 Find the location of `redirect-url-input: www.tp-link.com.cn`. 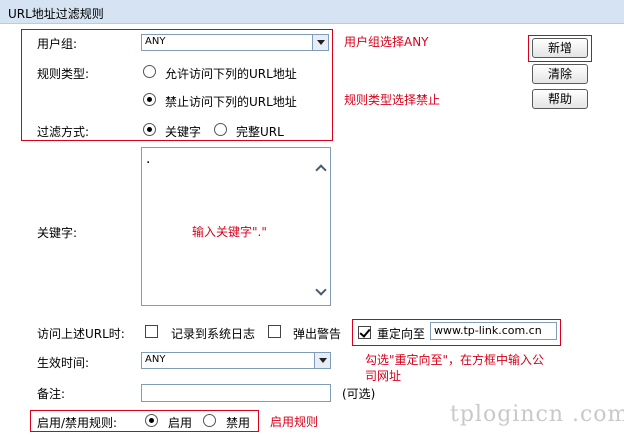

redirect-url-input: www.tp-link.com.cn is located at coordinates (493, 331).